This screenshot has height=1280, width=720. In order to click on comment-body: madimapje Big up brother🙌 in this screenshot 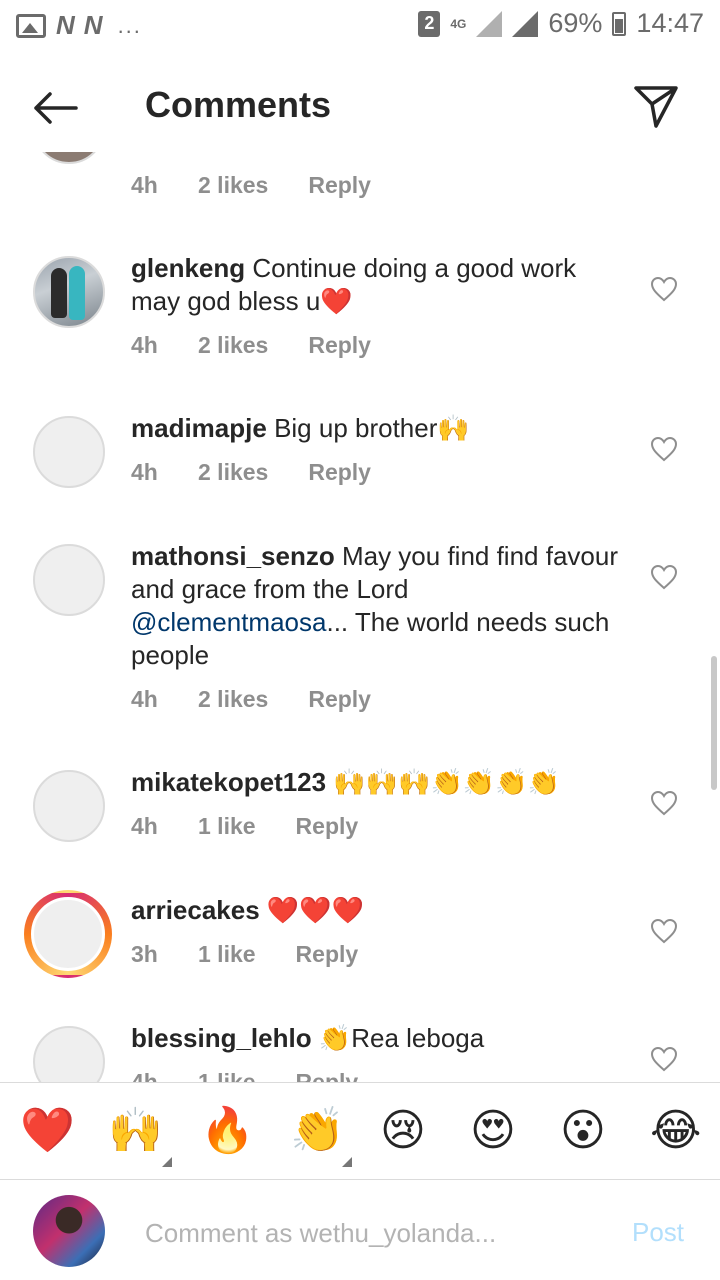, I will do `click(376, 428)`.